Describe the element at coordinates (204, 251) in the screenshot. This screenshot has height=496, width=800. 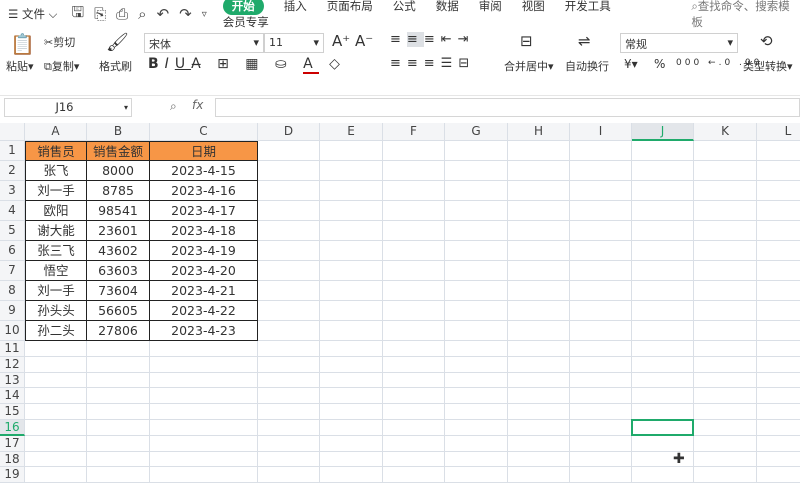
I see `table-cell: 2023-4-19` at that location.